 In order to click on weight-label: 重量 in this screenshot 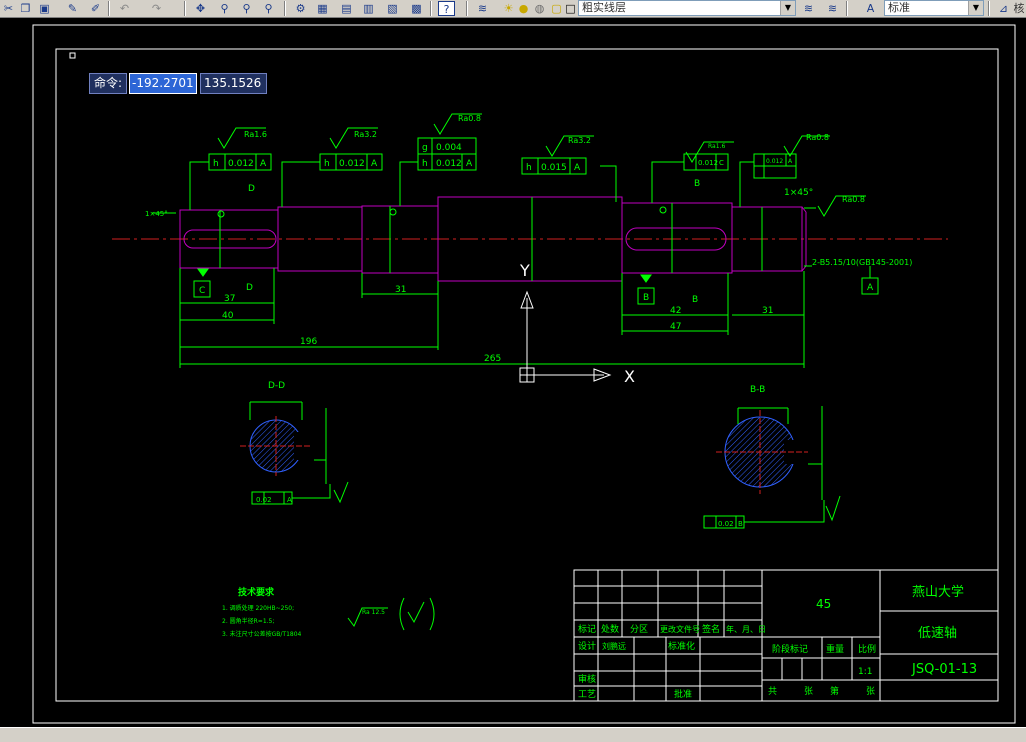, I will do `click(835, 649)`.